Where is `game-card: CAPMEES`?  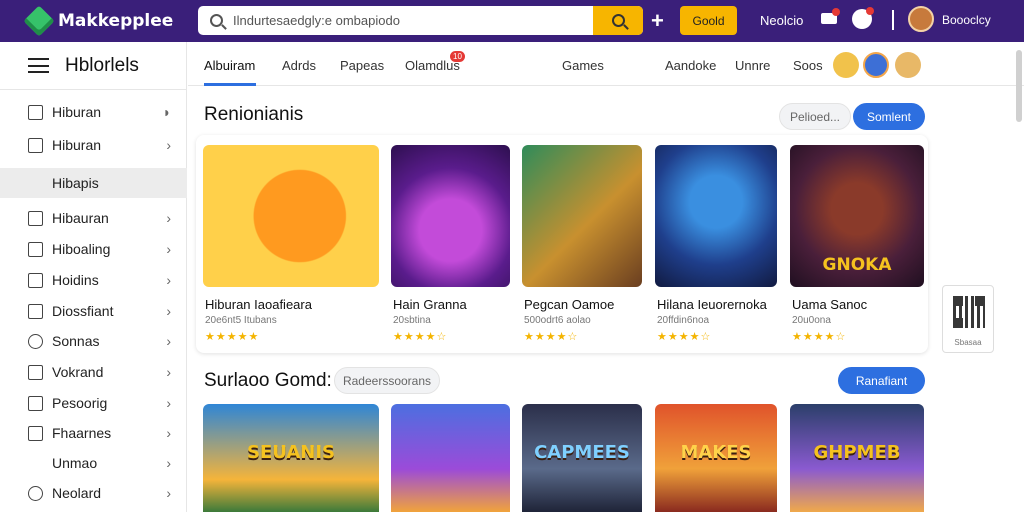
game-card: CAPMEES is located at coordinates (582, 458).